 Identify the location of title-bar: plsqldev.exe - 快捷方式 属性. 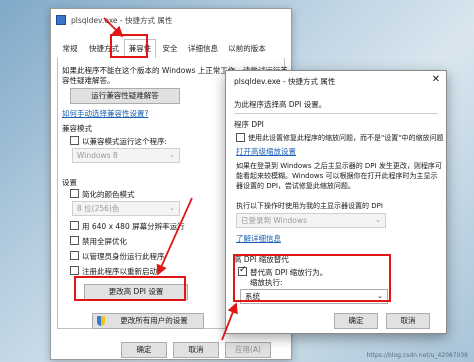
(171, 20).